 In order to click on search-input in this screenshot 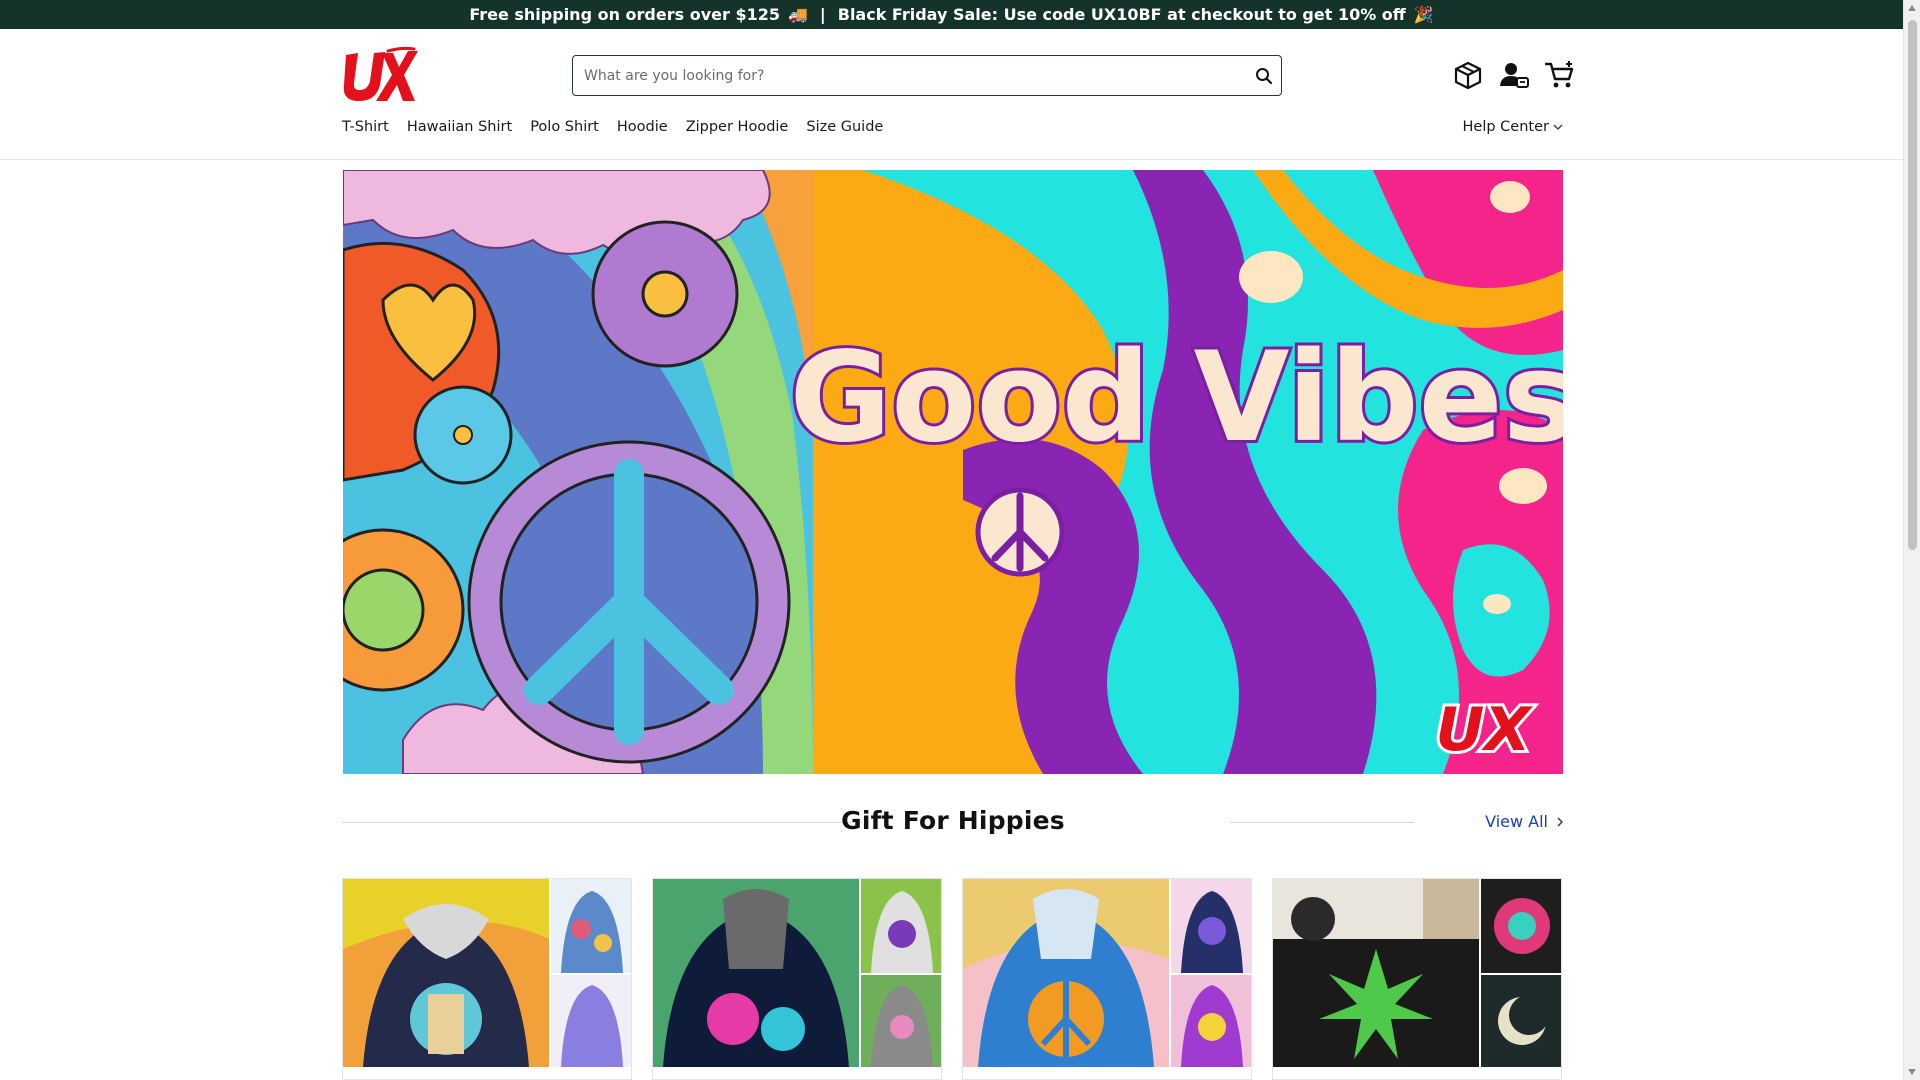, I will do `click(910, 75)`.